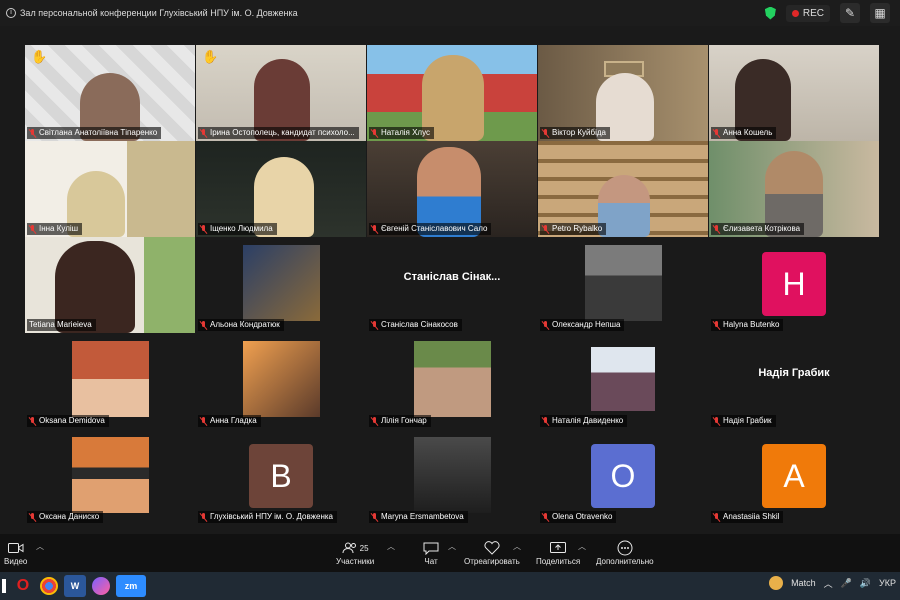 This screenshot has height=600, width=900. I want to click on reactions-button: Отреагировать, so click(492, 552).